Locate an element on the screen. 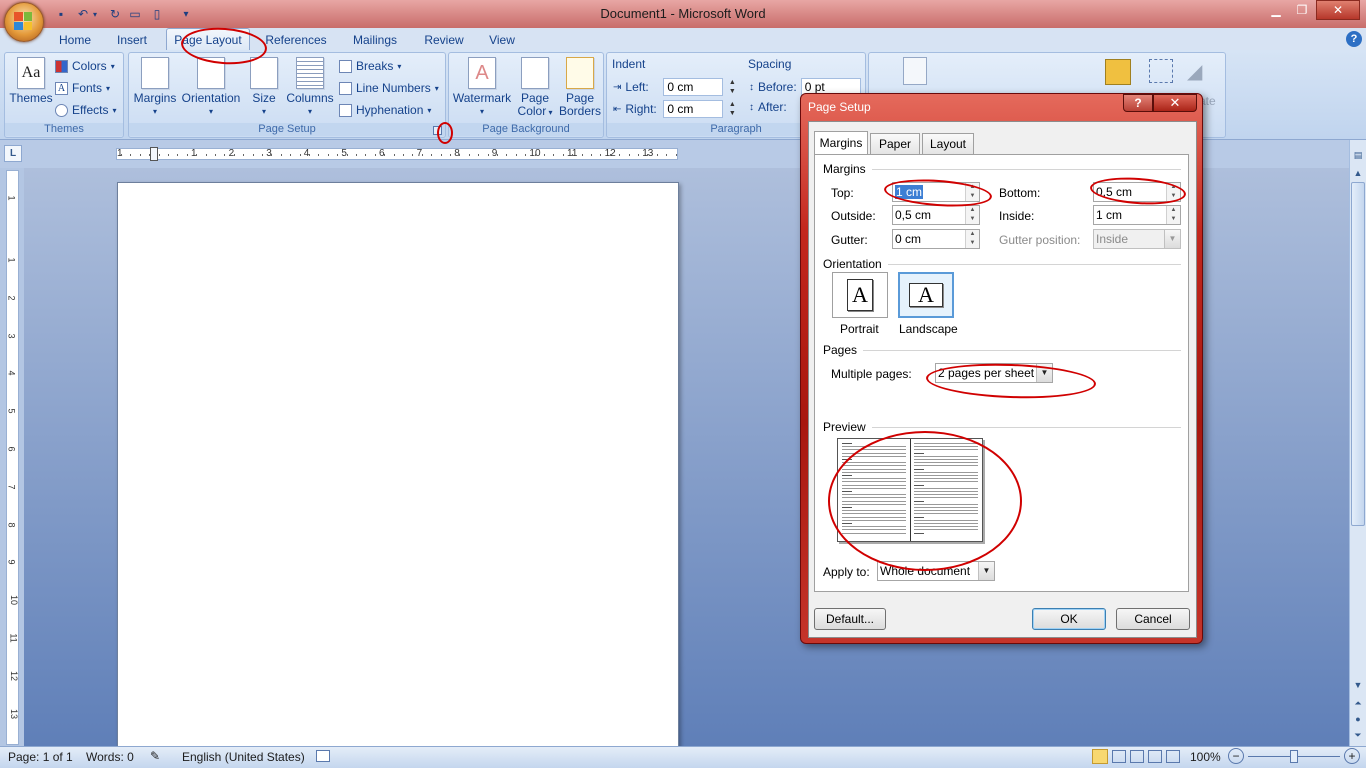 Image resolution: width=1366 pixels, height=768 pixels. themes-button: Aa Themes is located at coordinates (31, 81).